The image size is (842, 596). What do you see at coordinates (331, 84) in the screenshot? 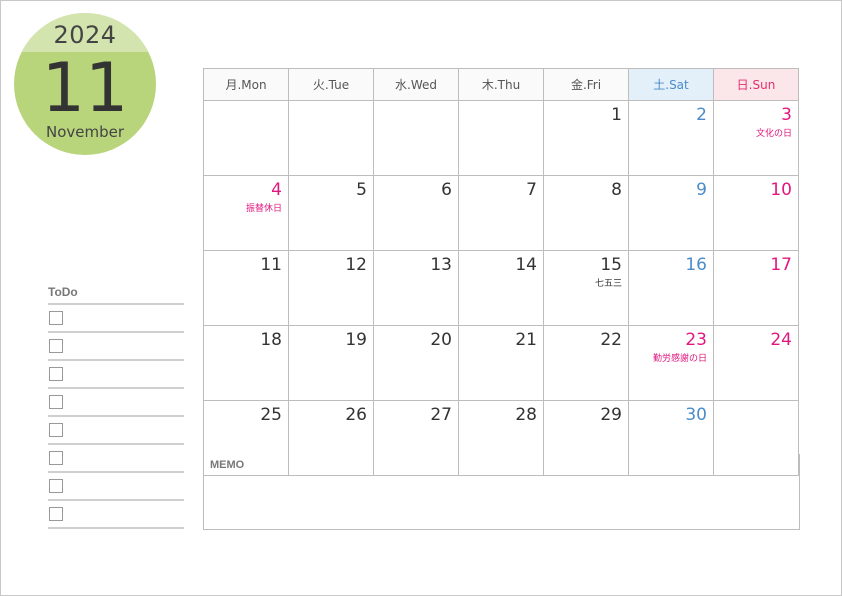
I see `weekday-header: 火.Tue` at bounding box center [331, 84].